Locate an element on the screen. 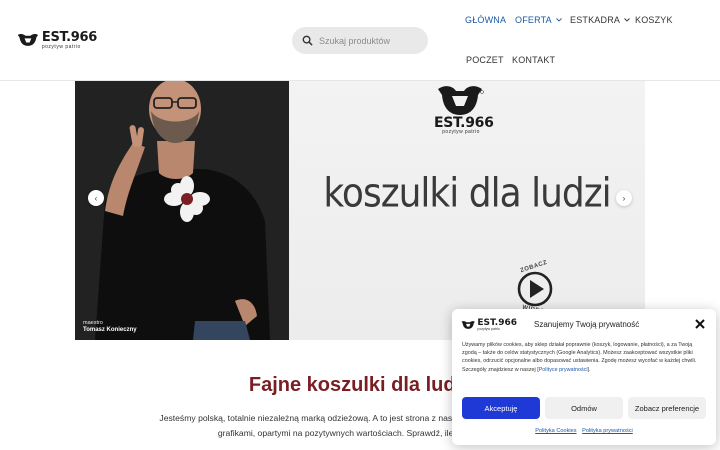  nav-oferta: OFERTA is located at coordinates (538, 20).